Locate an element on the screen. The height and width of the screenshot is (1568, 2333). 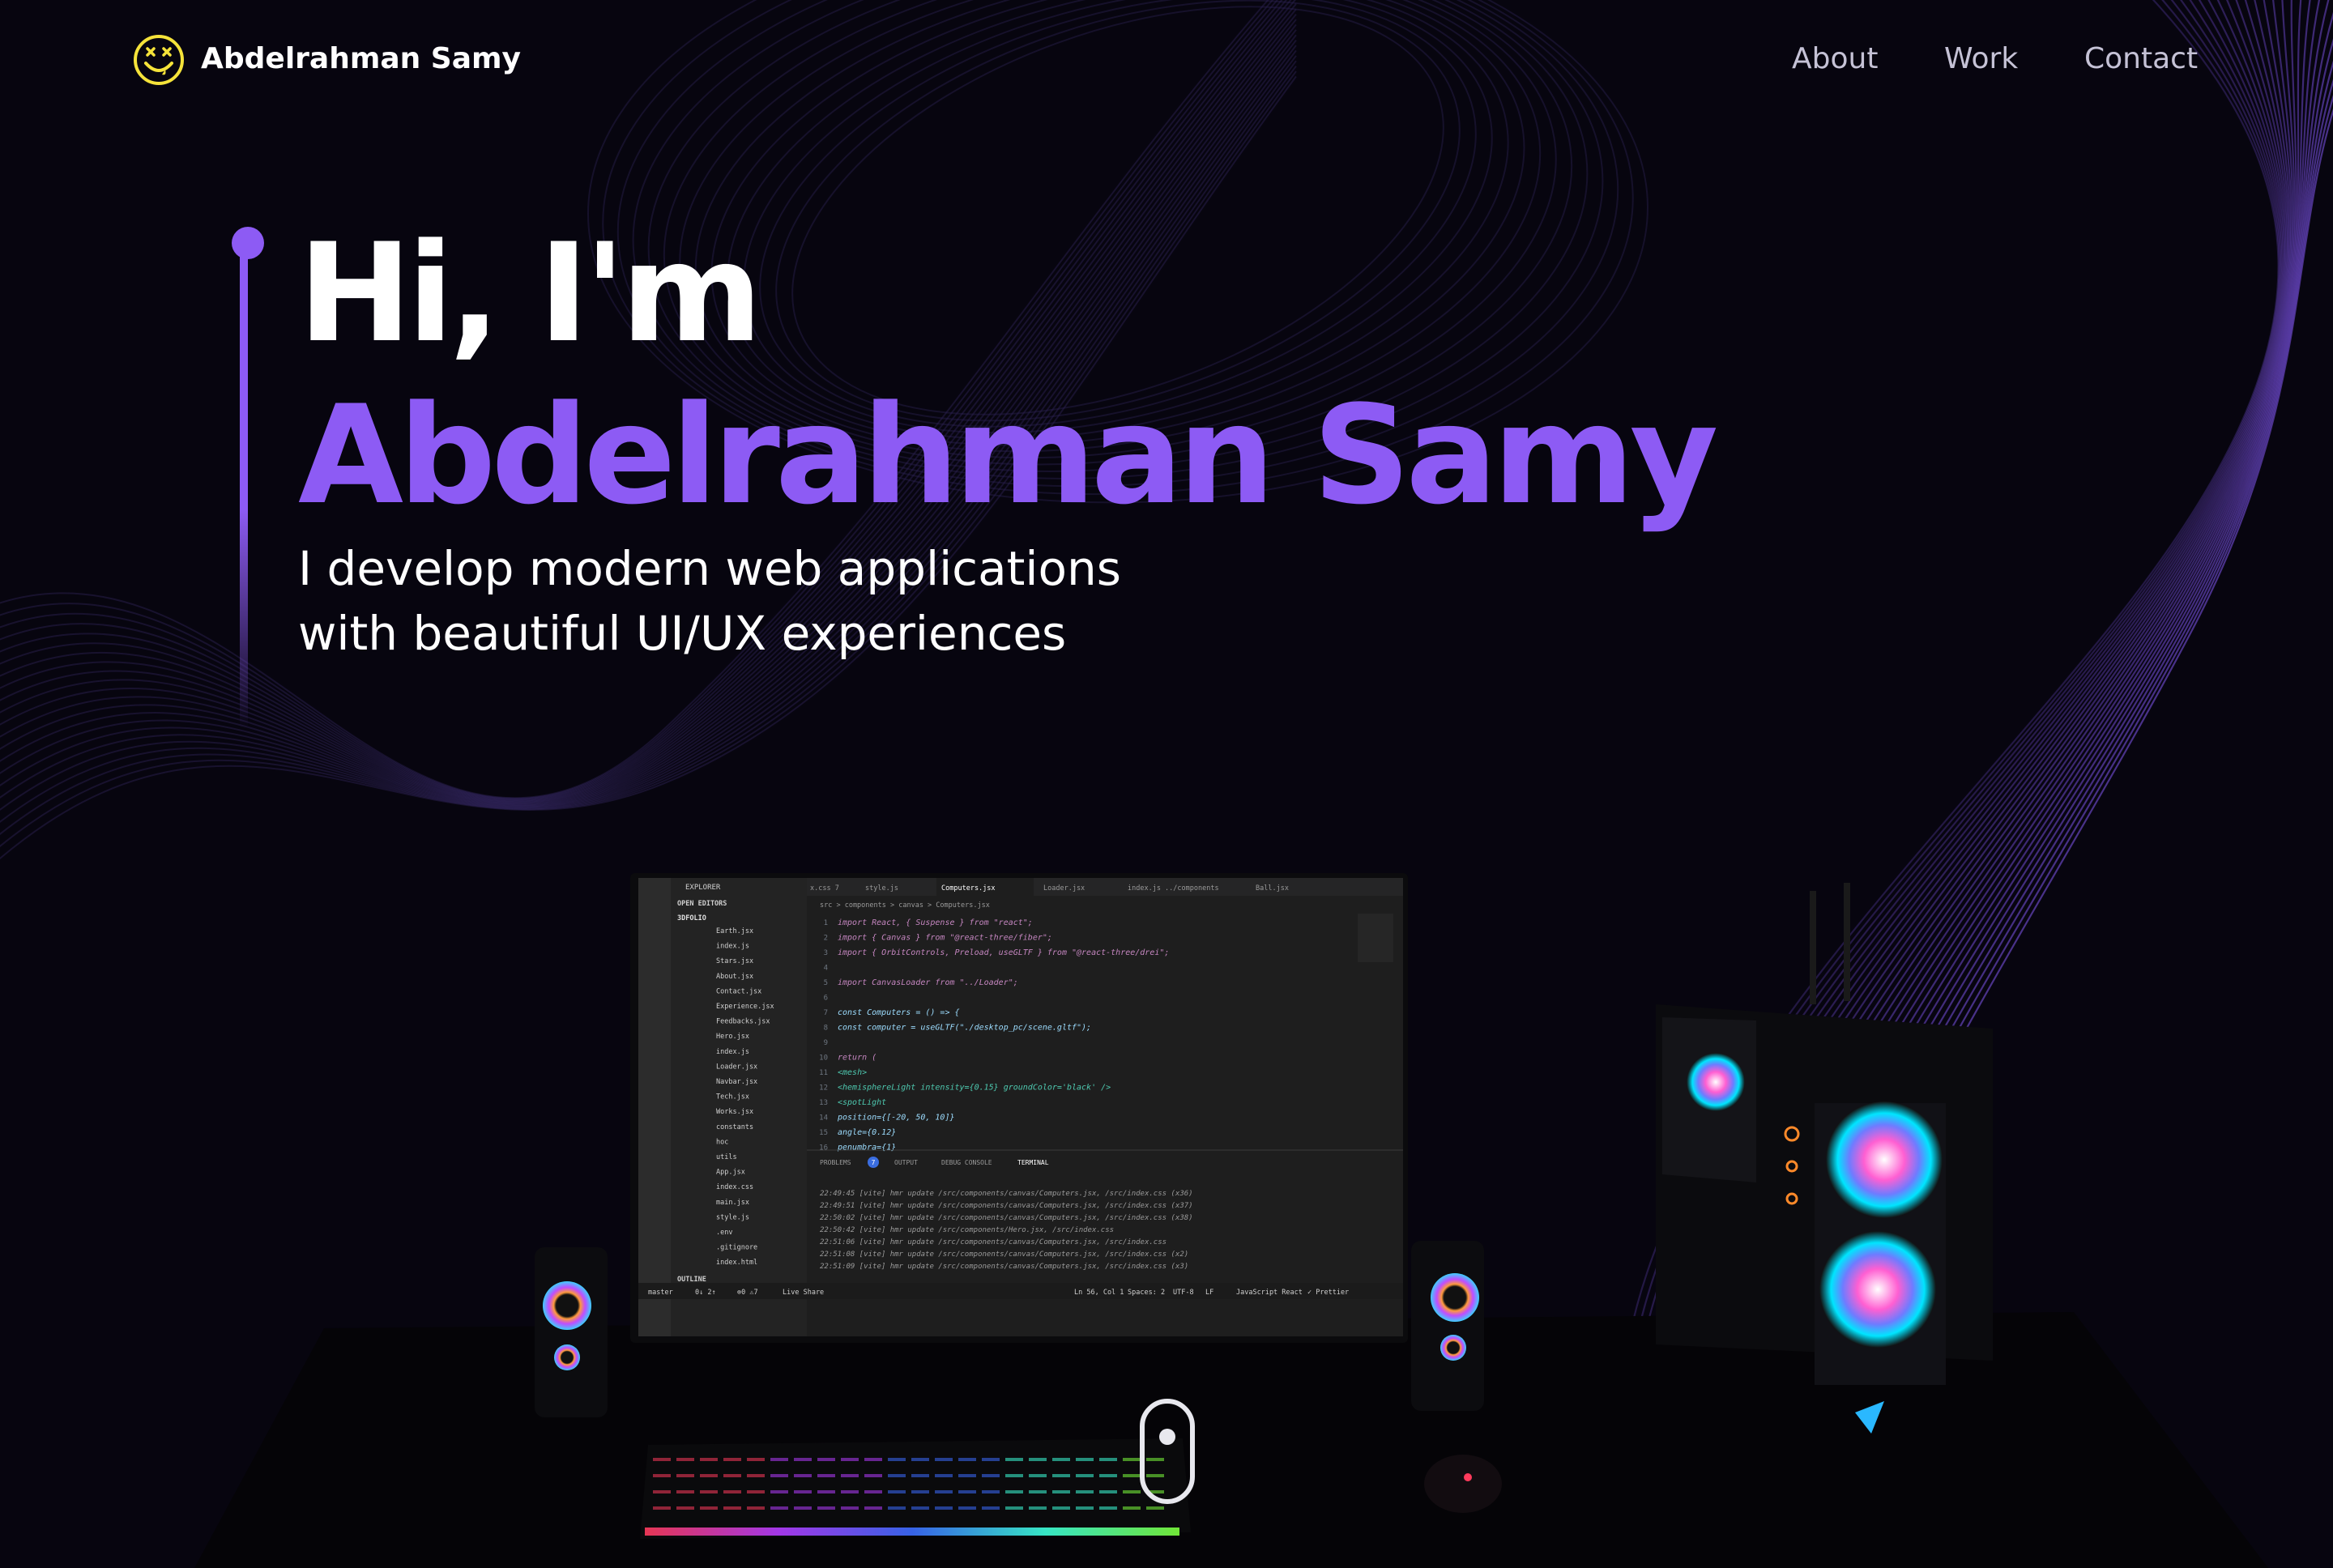
line-number: 15 is located at coordinates (823, 1133).